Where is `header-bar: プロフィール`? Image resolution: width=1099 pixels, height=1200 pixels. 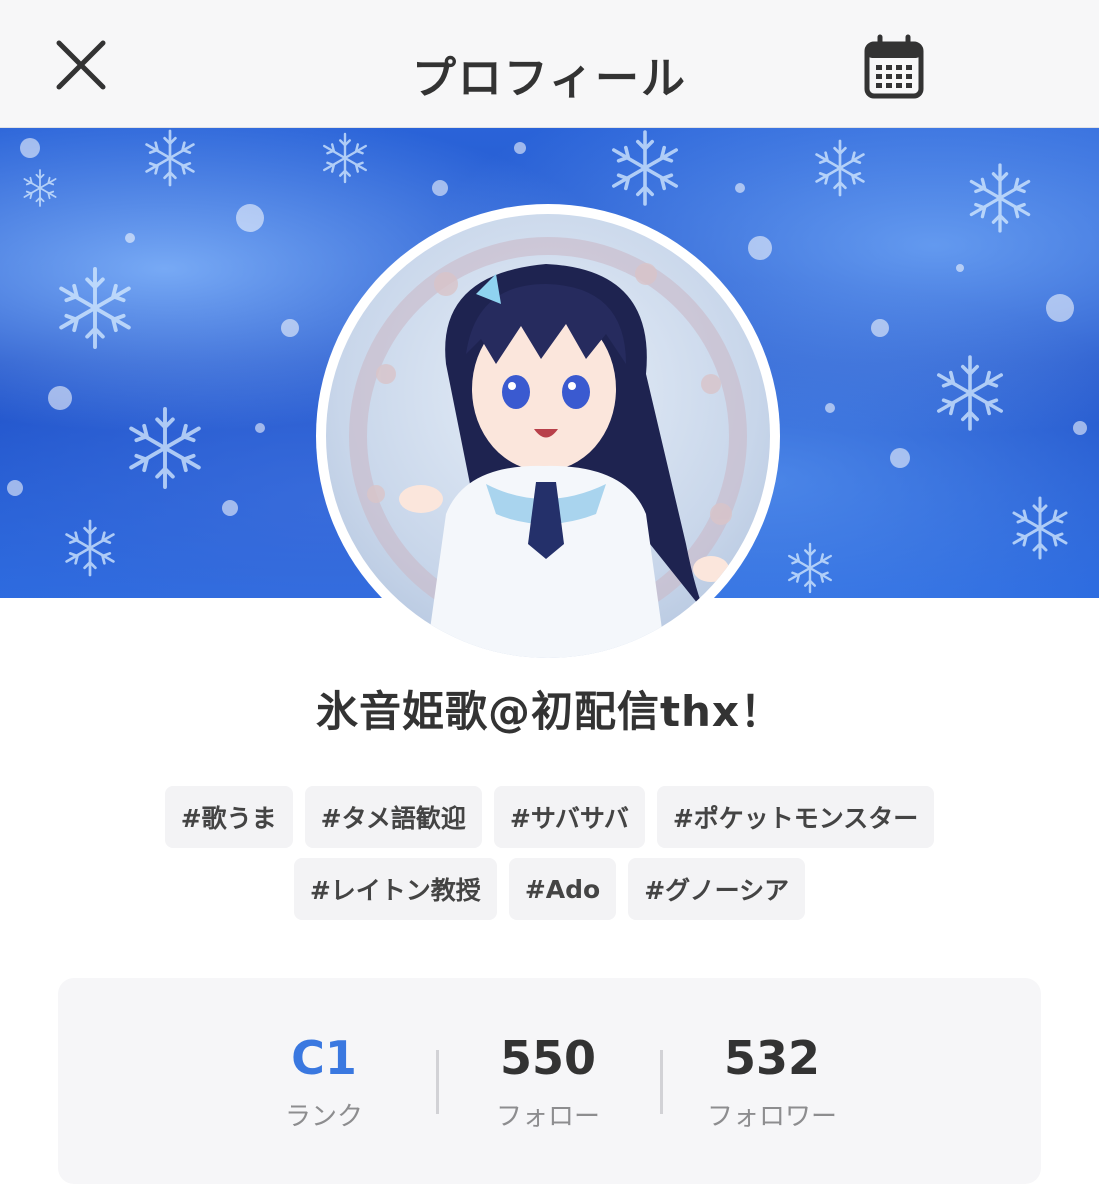 header-bar: プロフィール is located at coordinates (549, 64).